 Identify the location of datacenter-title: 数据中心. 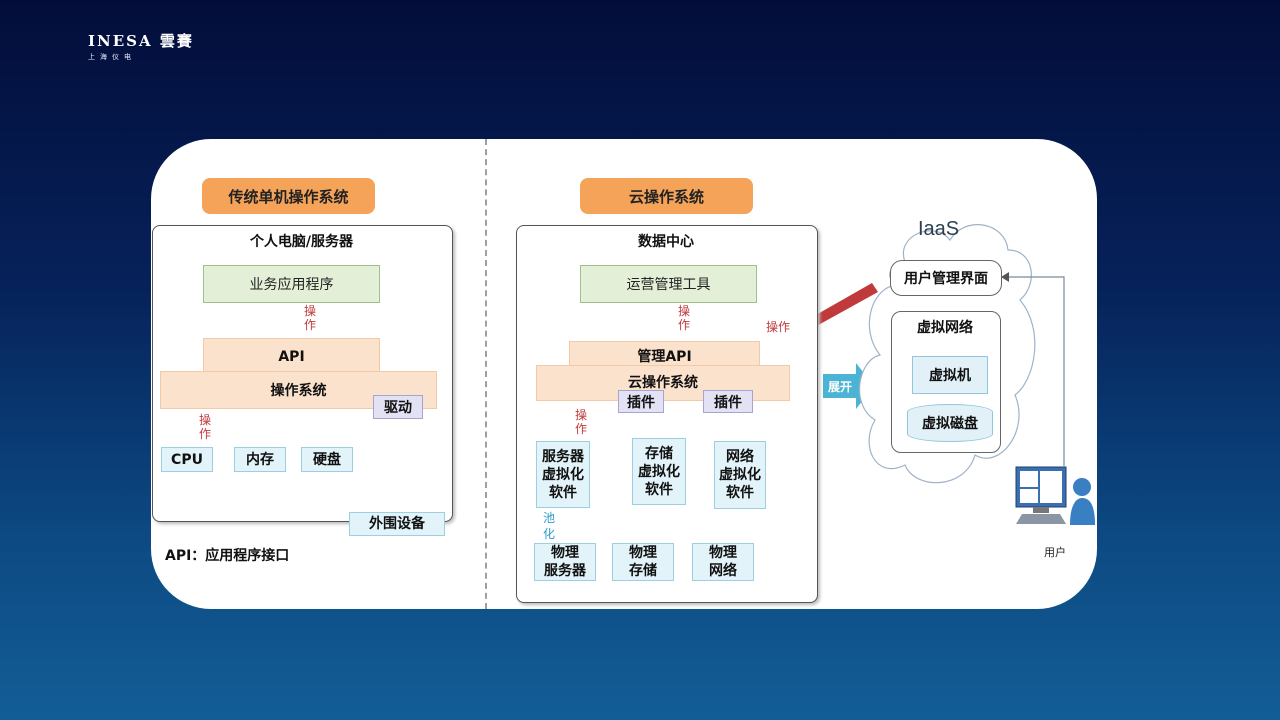
(666, 242).